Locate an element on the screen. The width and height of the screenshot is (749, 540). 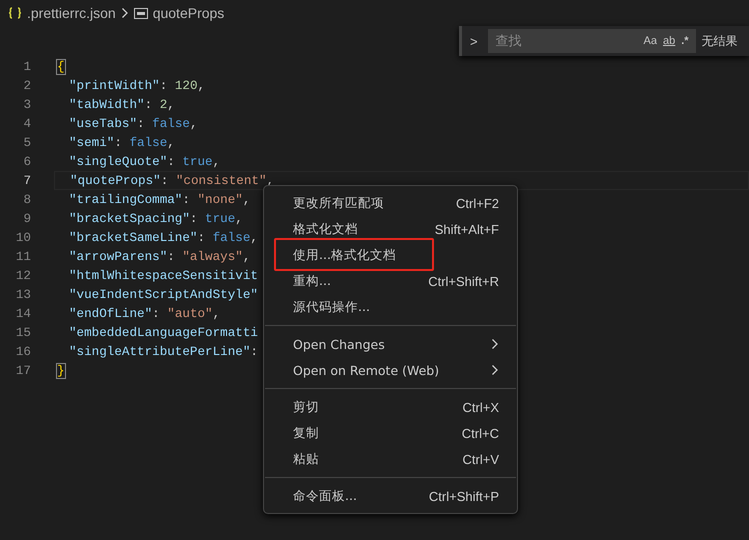
code-line: "trailingComma": "none", is located at coordinates (159, 200).